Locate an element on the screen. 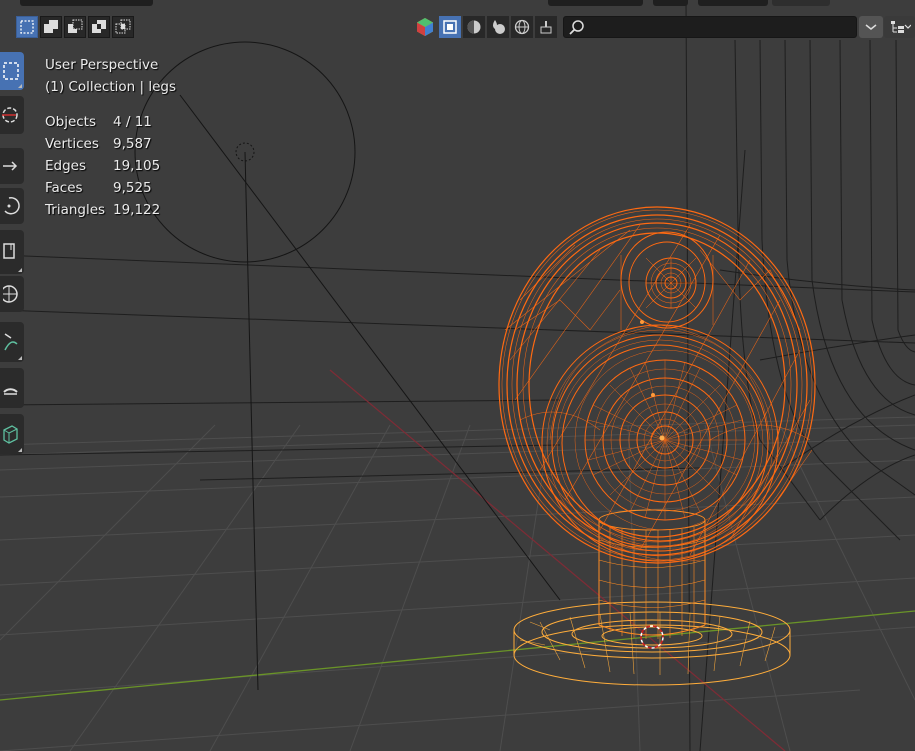 The image size is (915, 751). select-extend-button is located at coordinates (51, 27).